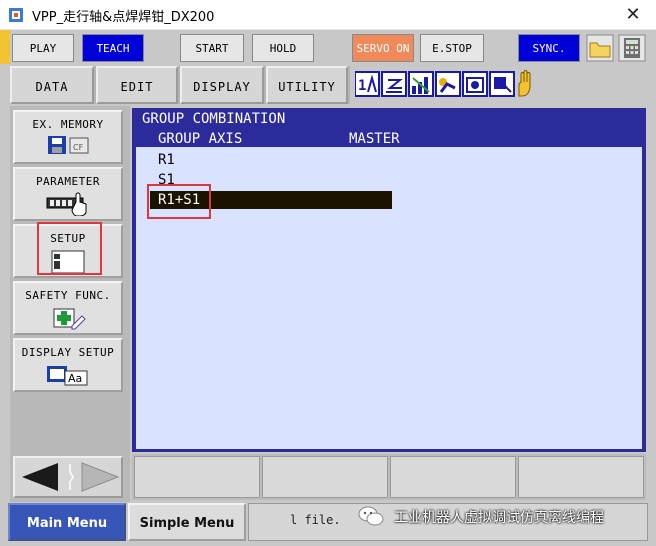 The image size is (656, 546). I want to click on mode-indicator, so click(5, 47).